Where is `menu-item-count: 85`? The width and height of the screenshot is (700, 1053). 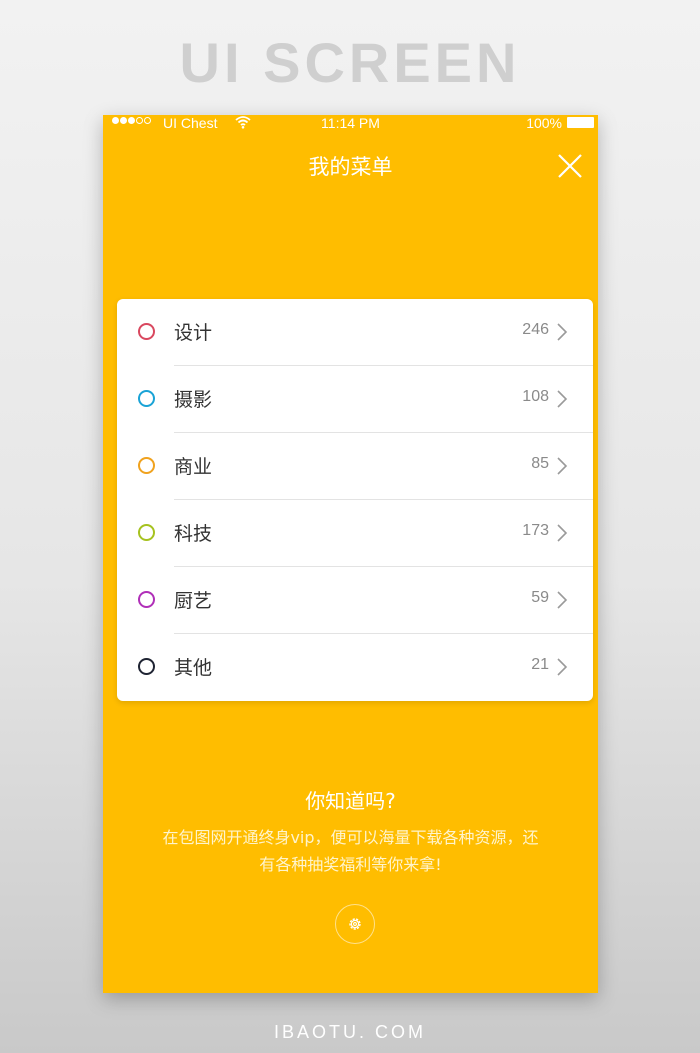
menu-item-count: 85 is located at coordinates (540, 463).